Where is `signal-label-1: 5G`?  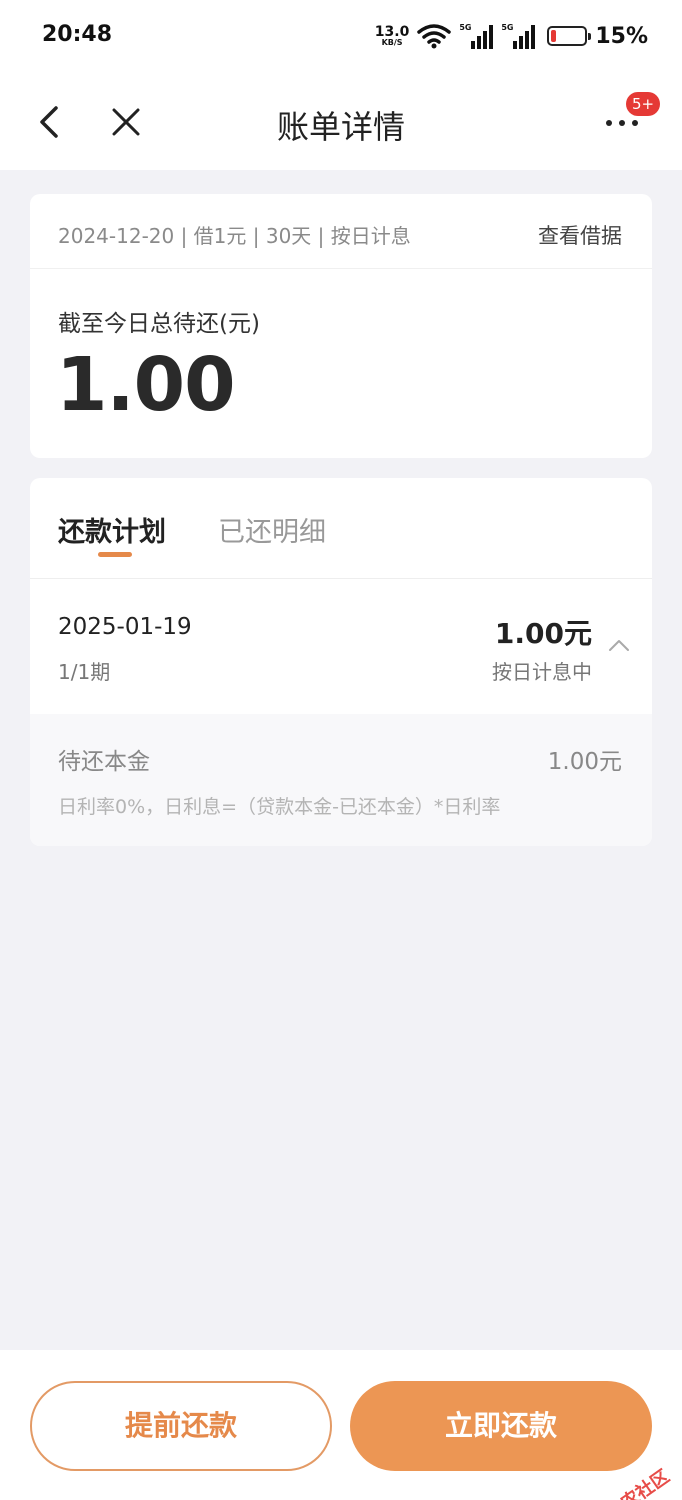
signal-label-1: 5G is located at coordinates (465, 27).